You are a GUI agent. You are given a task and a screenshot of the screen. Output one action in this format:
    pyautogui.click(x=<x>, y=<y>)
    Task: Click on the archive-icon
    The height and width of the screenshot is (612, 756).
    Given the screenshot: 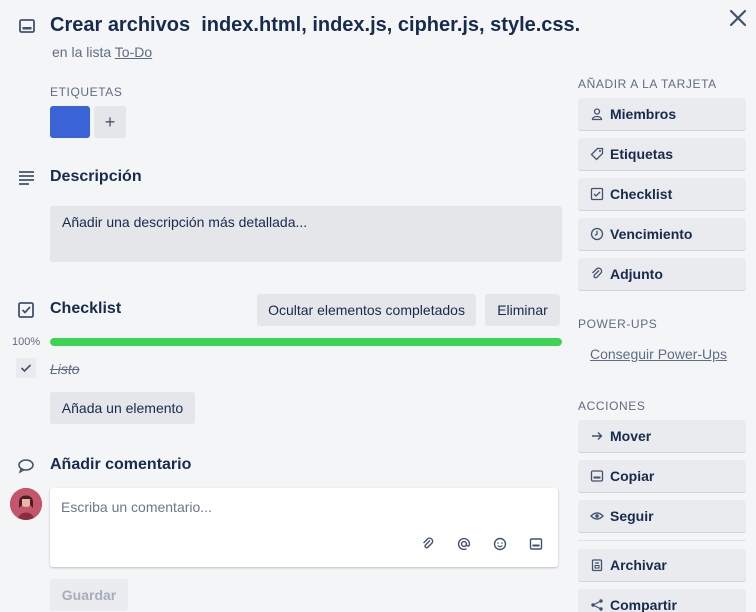 What is the action you would take?
    pyautogui.click(x=597, y=565)
    